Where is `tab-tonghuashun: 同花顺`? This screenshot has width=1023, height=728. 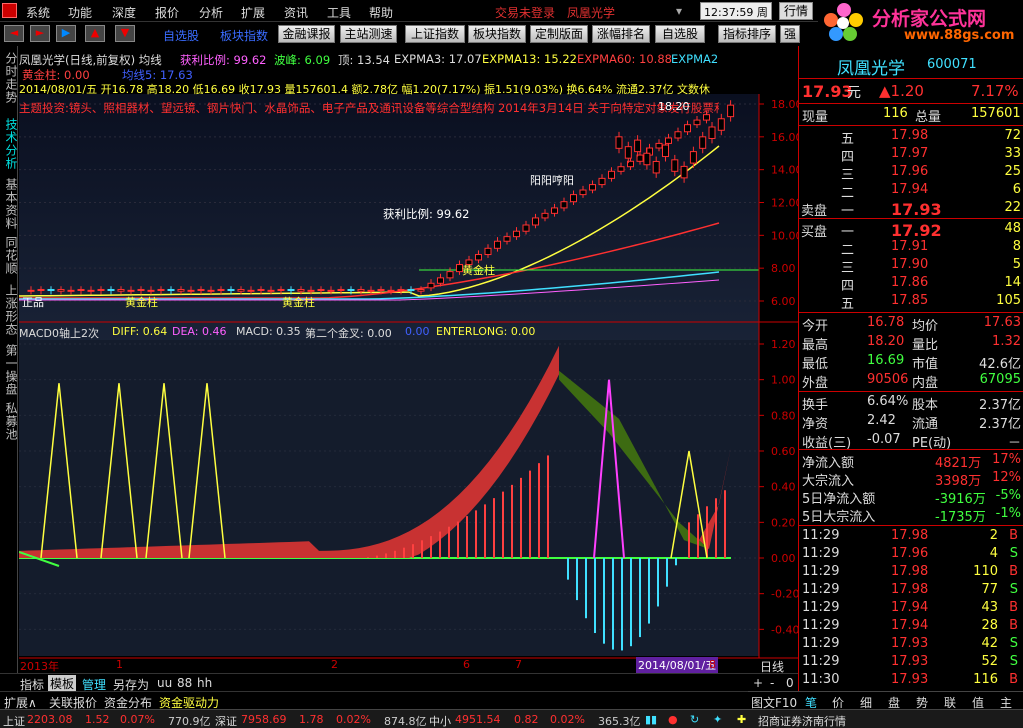 tab-tonghuashun: 同花顺 is located at coordinates (9, 255).